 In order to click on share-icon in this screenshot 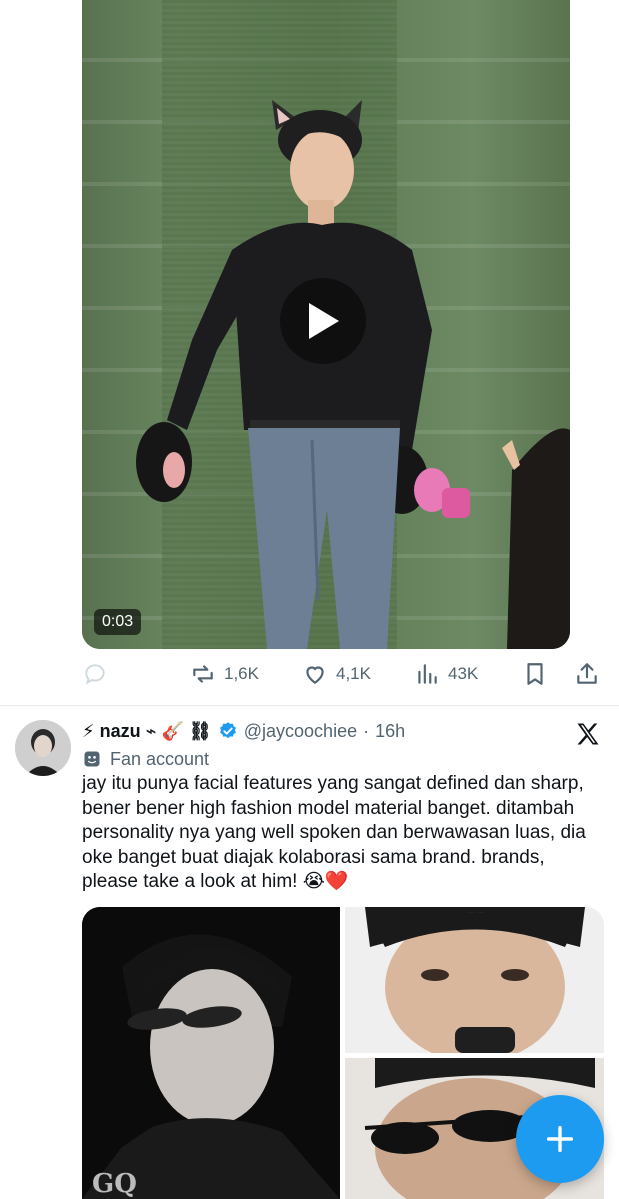, I will do `click(587, 673)`.